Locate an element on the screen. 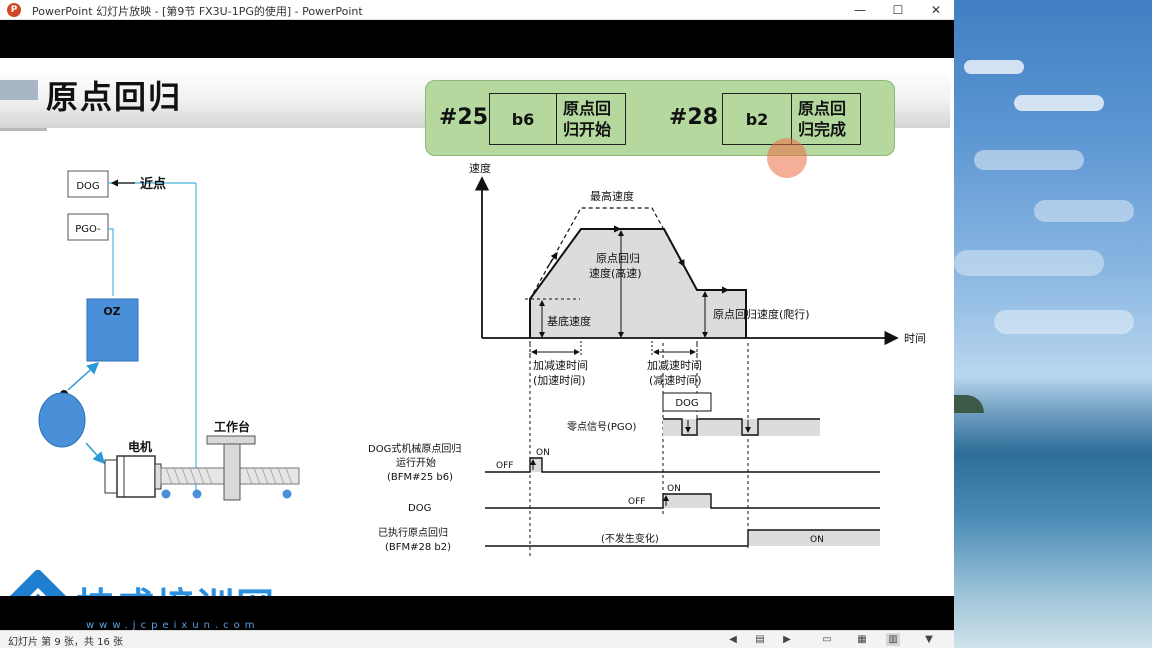  time-axis-label: 时间 is located at coordinates (915, 338).